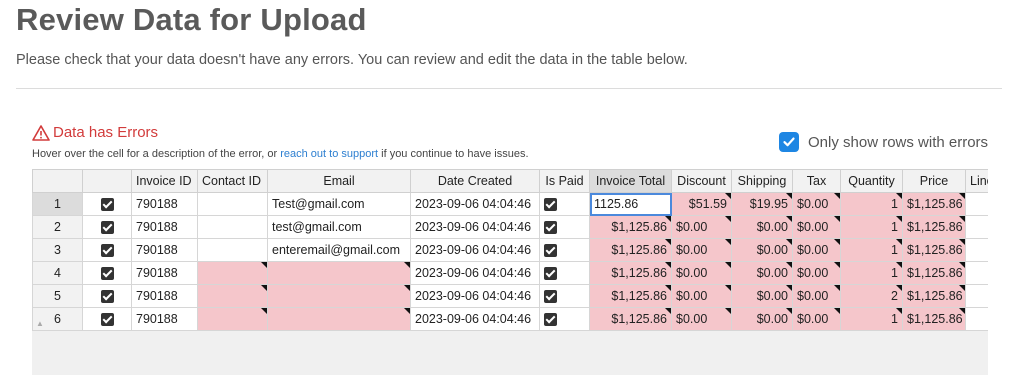 The width and height of the screenshot is (1027, 375). Describe the element at coordinates (976, 181) in the screenshot. I see `header-line: Line` at that location.